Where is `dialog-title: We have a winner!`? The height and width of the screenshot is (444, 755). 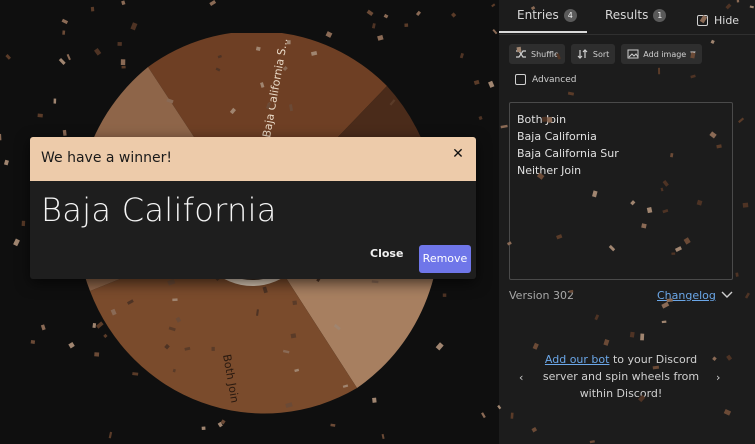 dialog-title: We have a winner! is located at coordinates (106, 158).